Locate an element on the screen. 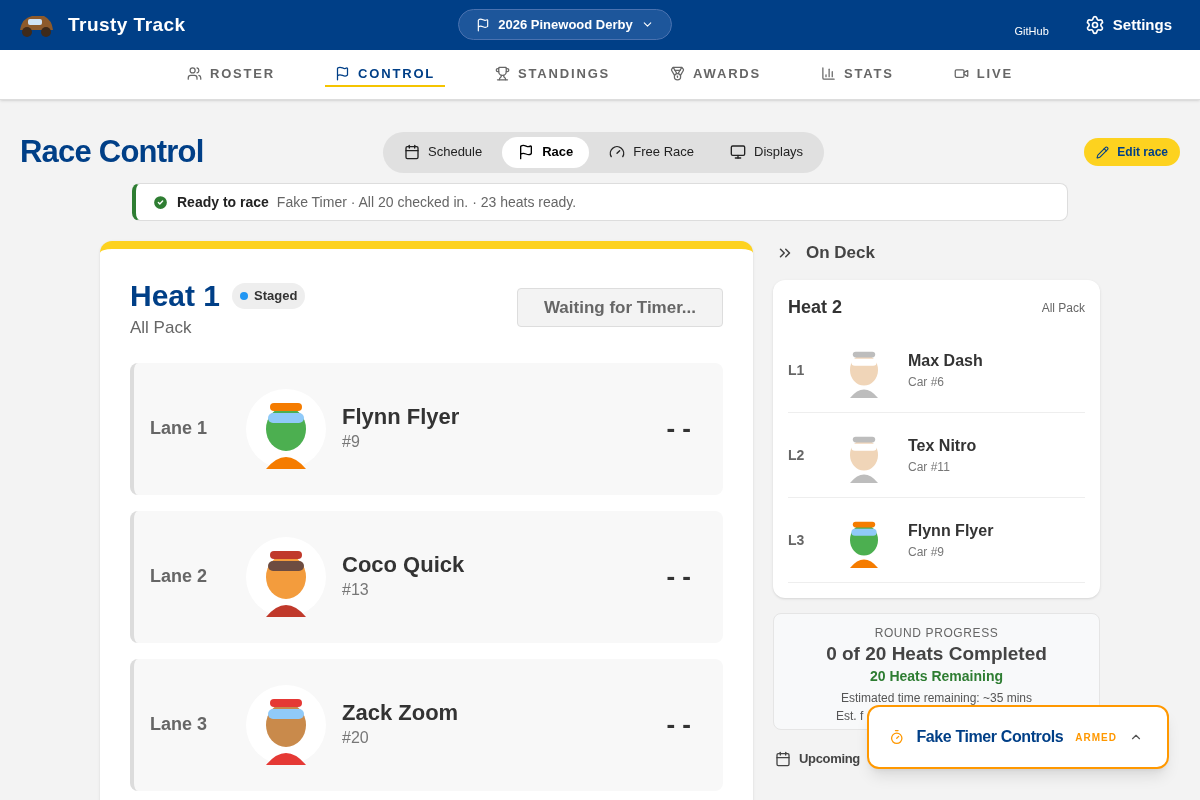  lane-label: L3 is located at coordinates (797, 540).